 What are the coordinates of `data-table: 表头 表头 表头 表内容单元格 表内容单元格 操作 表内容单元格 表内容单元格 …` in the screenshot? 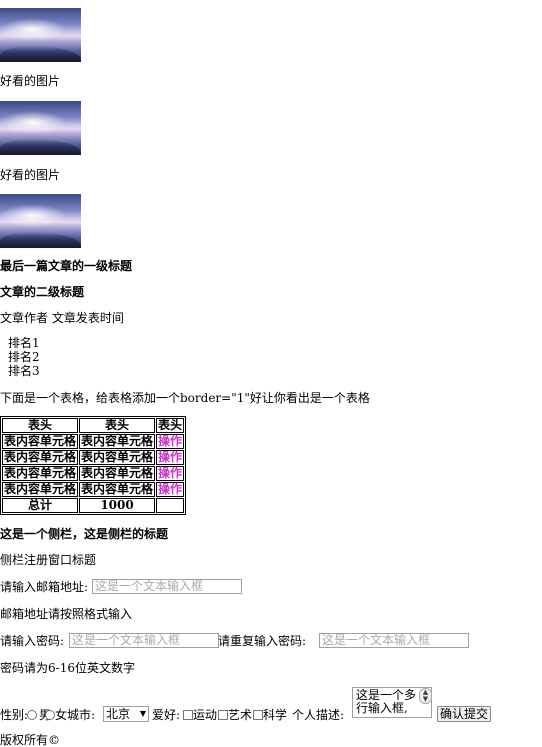 It's located at (93, 465).